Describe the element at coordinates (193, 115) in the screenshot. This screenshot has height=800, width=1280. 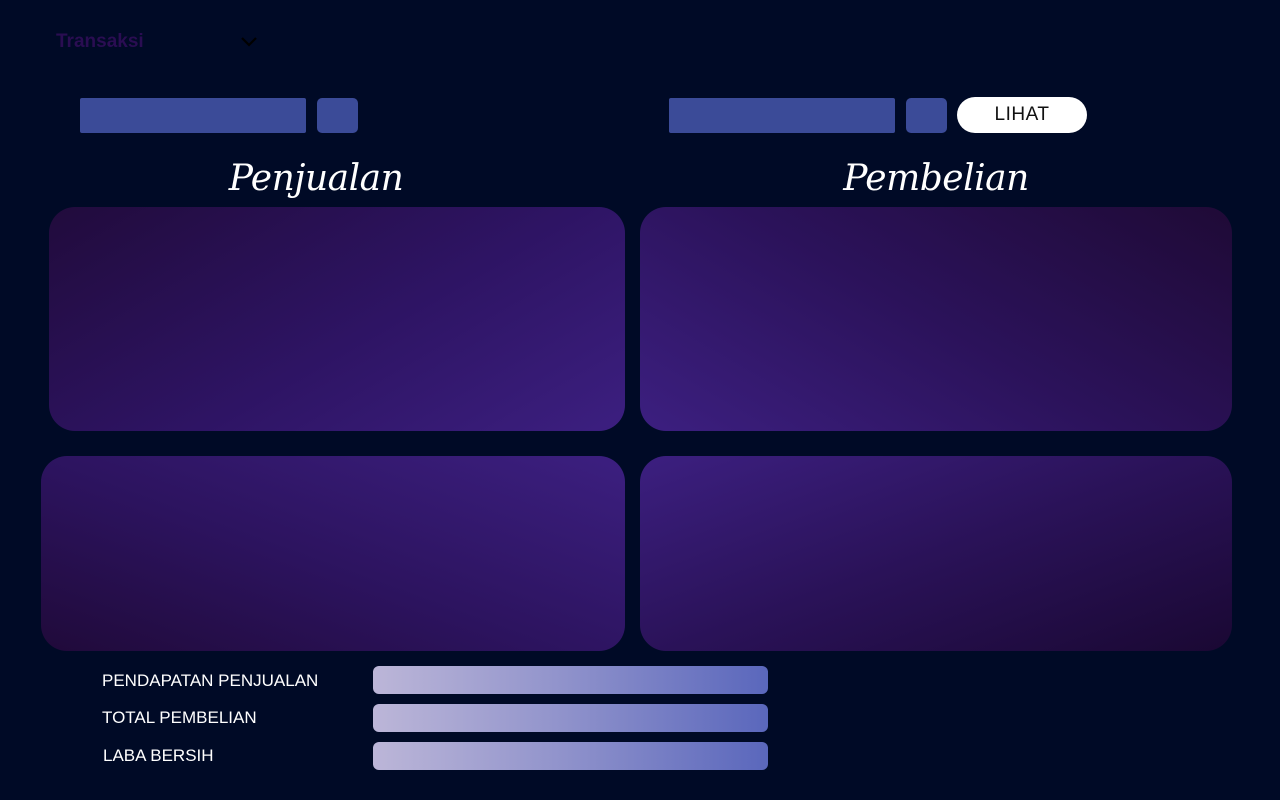
I see `sales-date-input` at that location.